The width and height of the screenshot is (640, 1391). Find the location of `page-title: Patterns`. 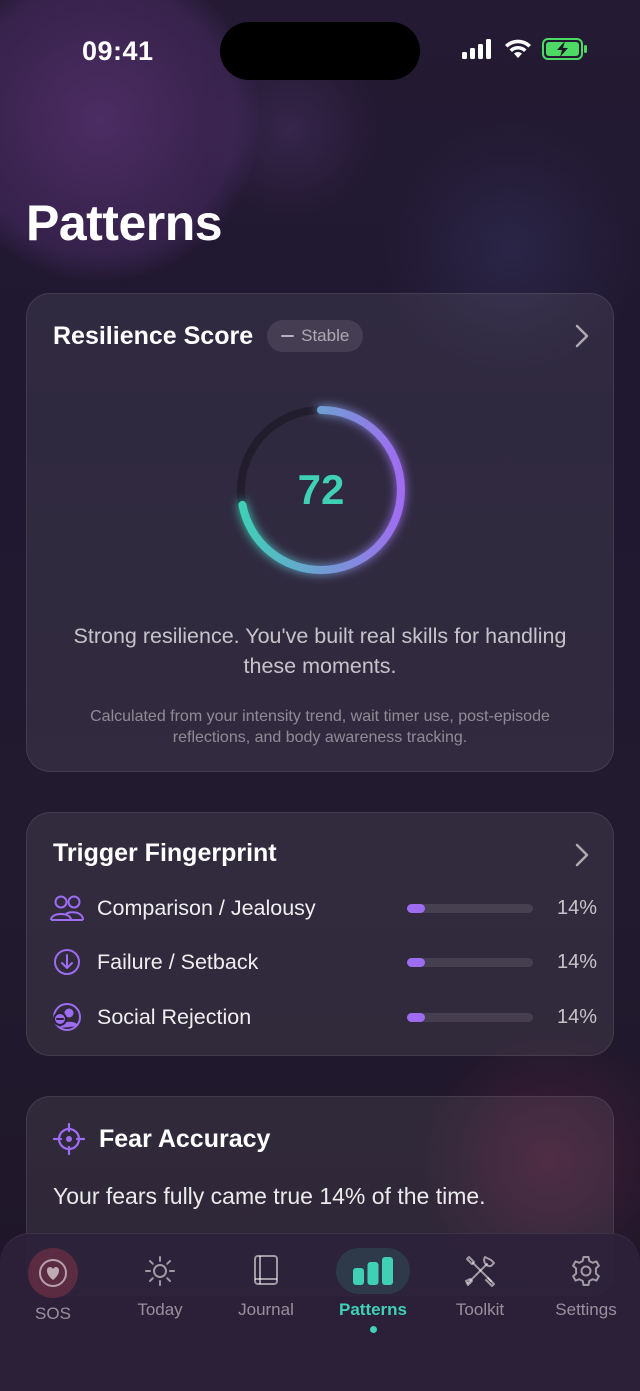

page-title: Patterns is located at coordinates (124, 223).